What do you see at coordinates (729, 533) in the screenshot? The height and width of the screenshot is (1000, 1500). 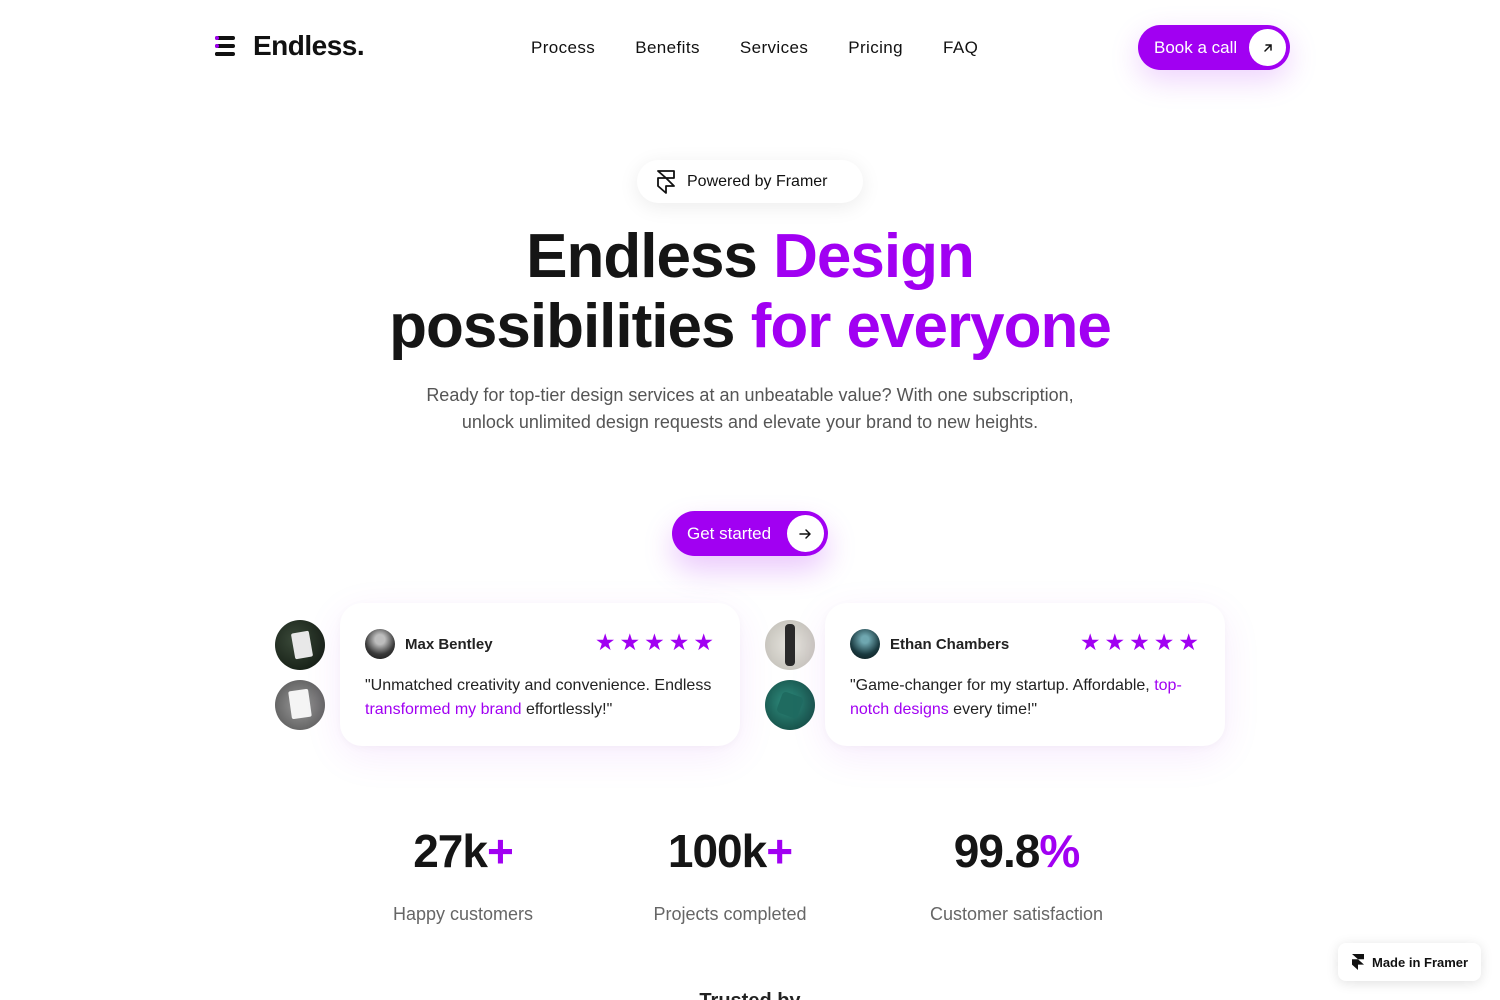 I see `get-started-label: Get started` at bounding box center [729, 533].